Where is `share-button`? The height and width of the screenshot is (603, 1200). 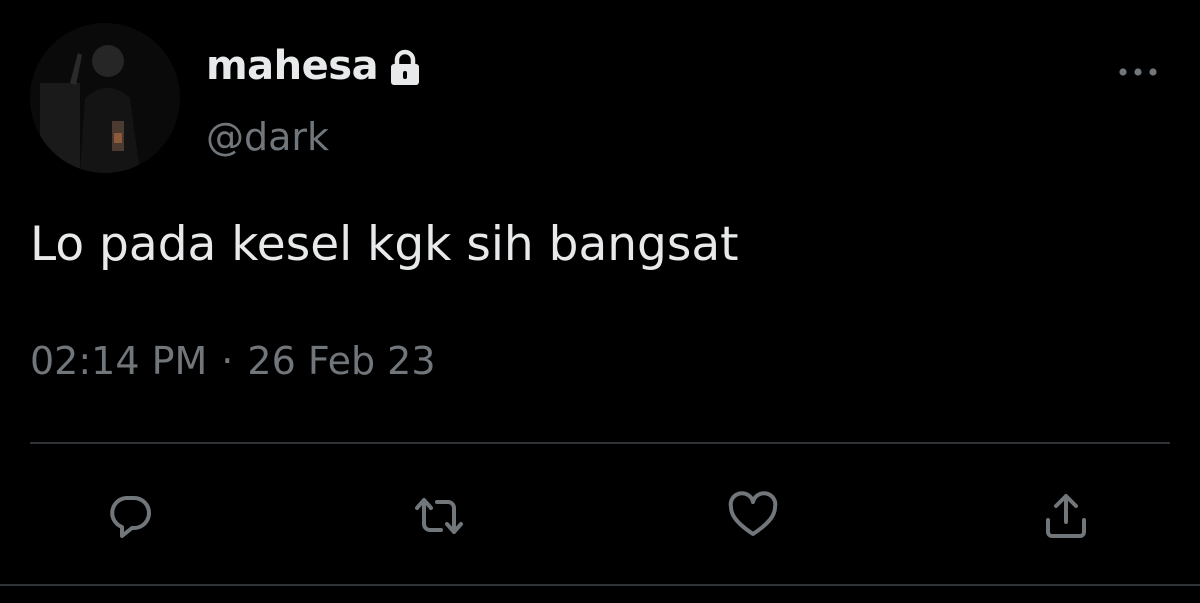 share-button is located at coordinates (1066, 516).